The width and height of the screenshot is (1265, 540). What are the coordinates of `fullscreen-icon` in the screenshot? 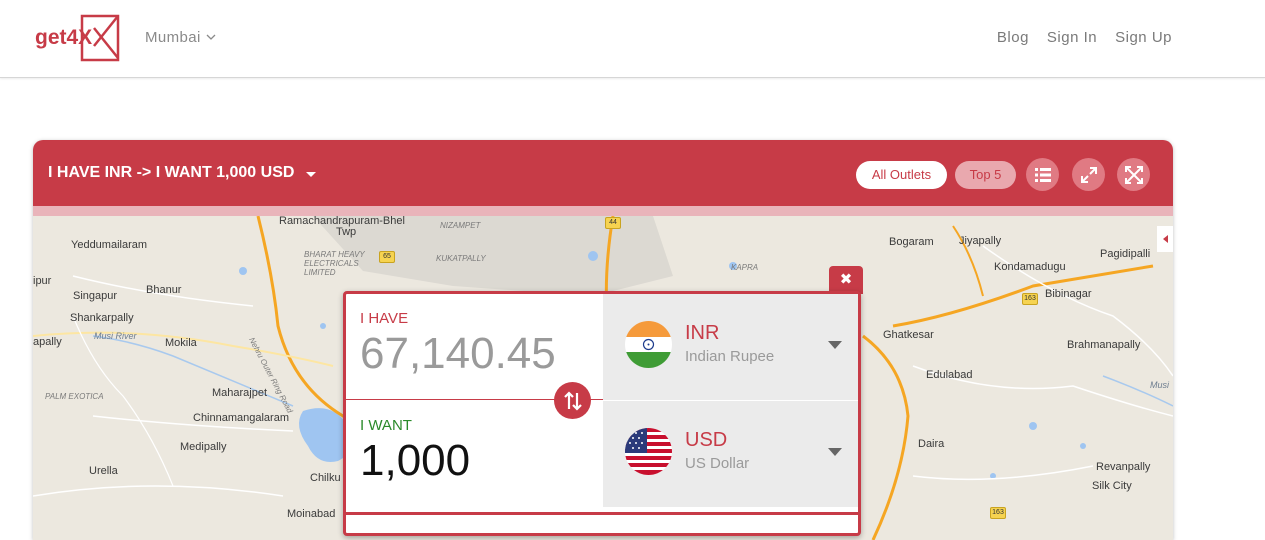 It's located at (1133, 174).